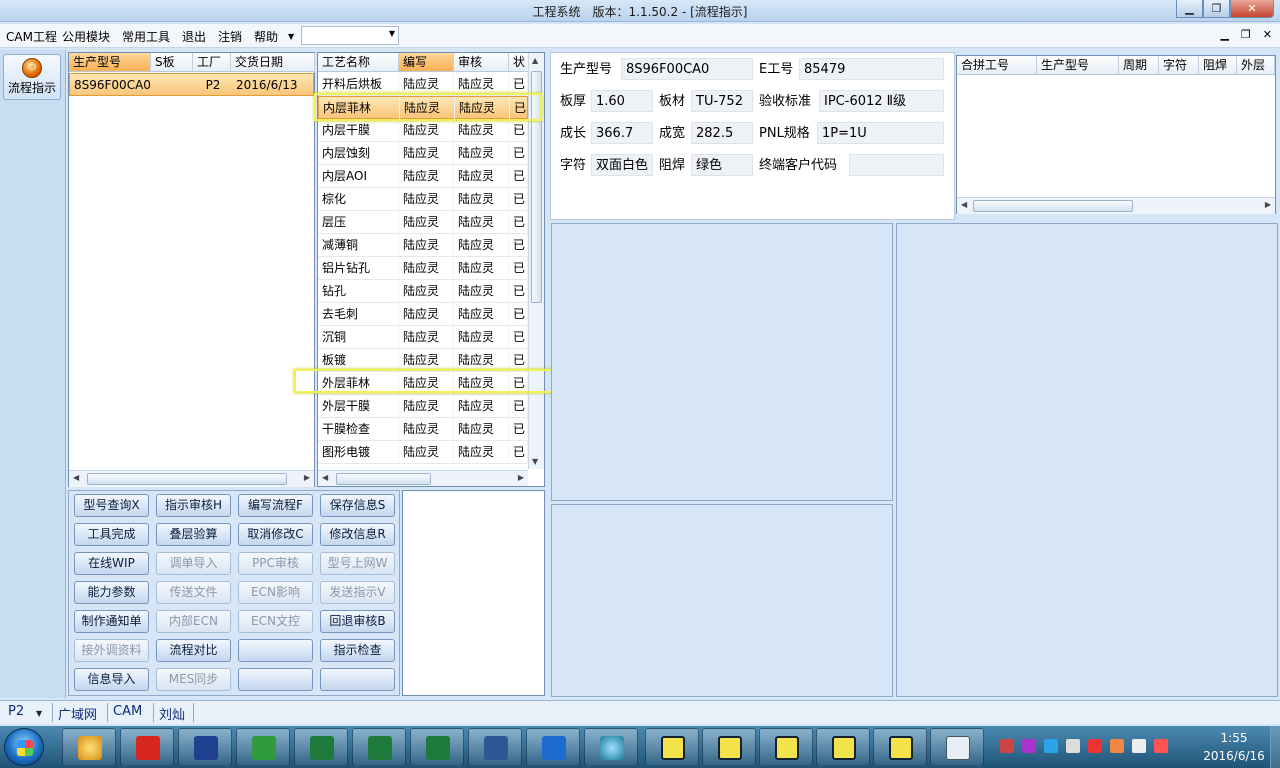 The height and width of the screenshot is (768, 1280). Describe the element at coordinates (110, 62) in the screenshot. I see `col-model: 生产型号` at that location.